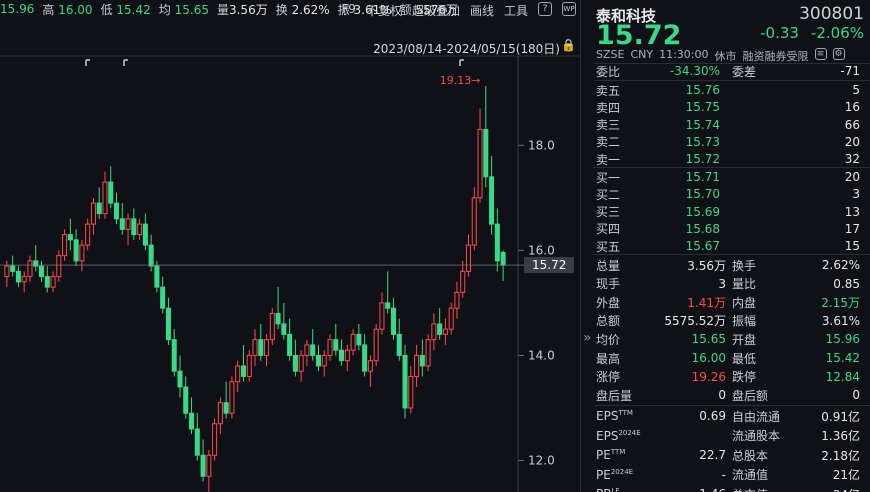 Image resolution: width=870 pixels, height=492 pixels. What do you see at coordinates (856, 90) in the screenshot?
I see `ask-volume: 5` at bounding box center [856, 90].